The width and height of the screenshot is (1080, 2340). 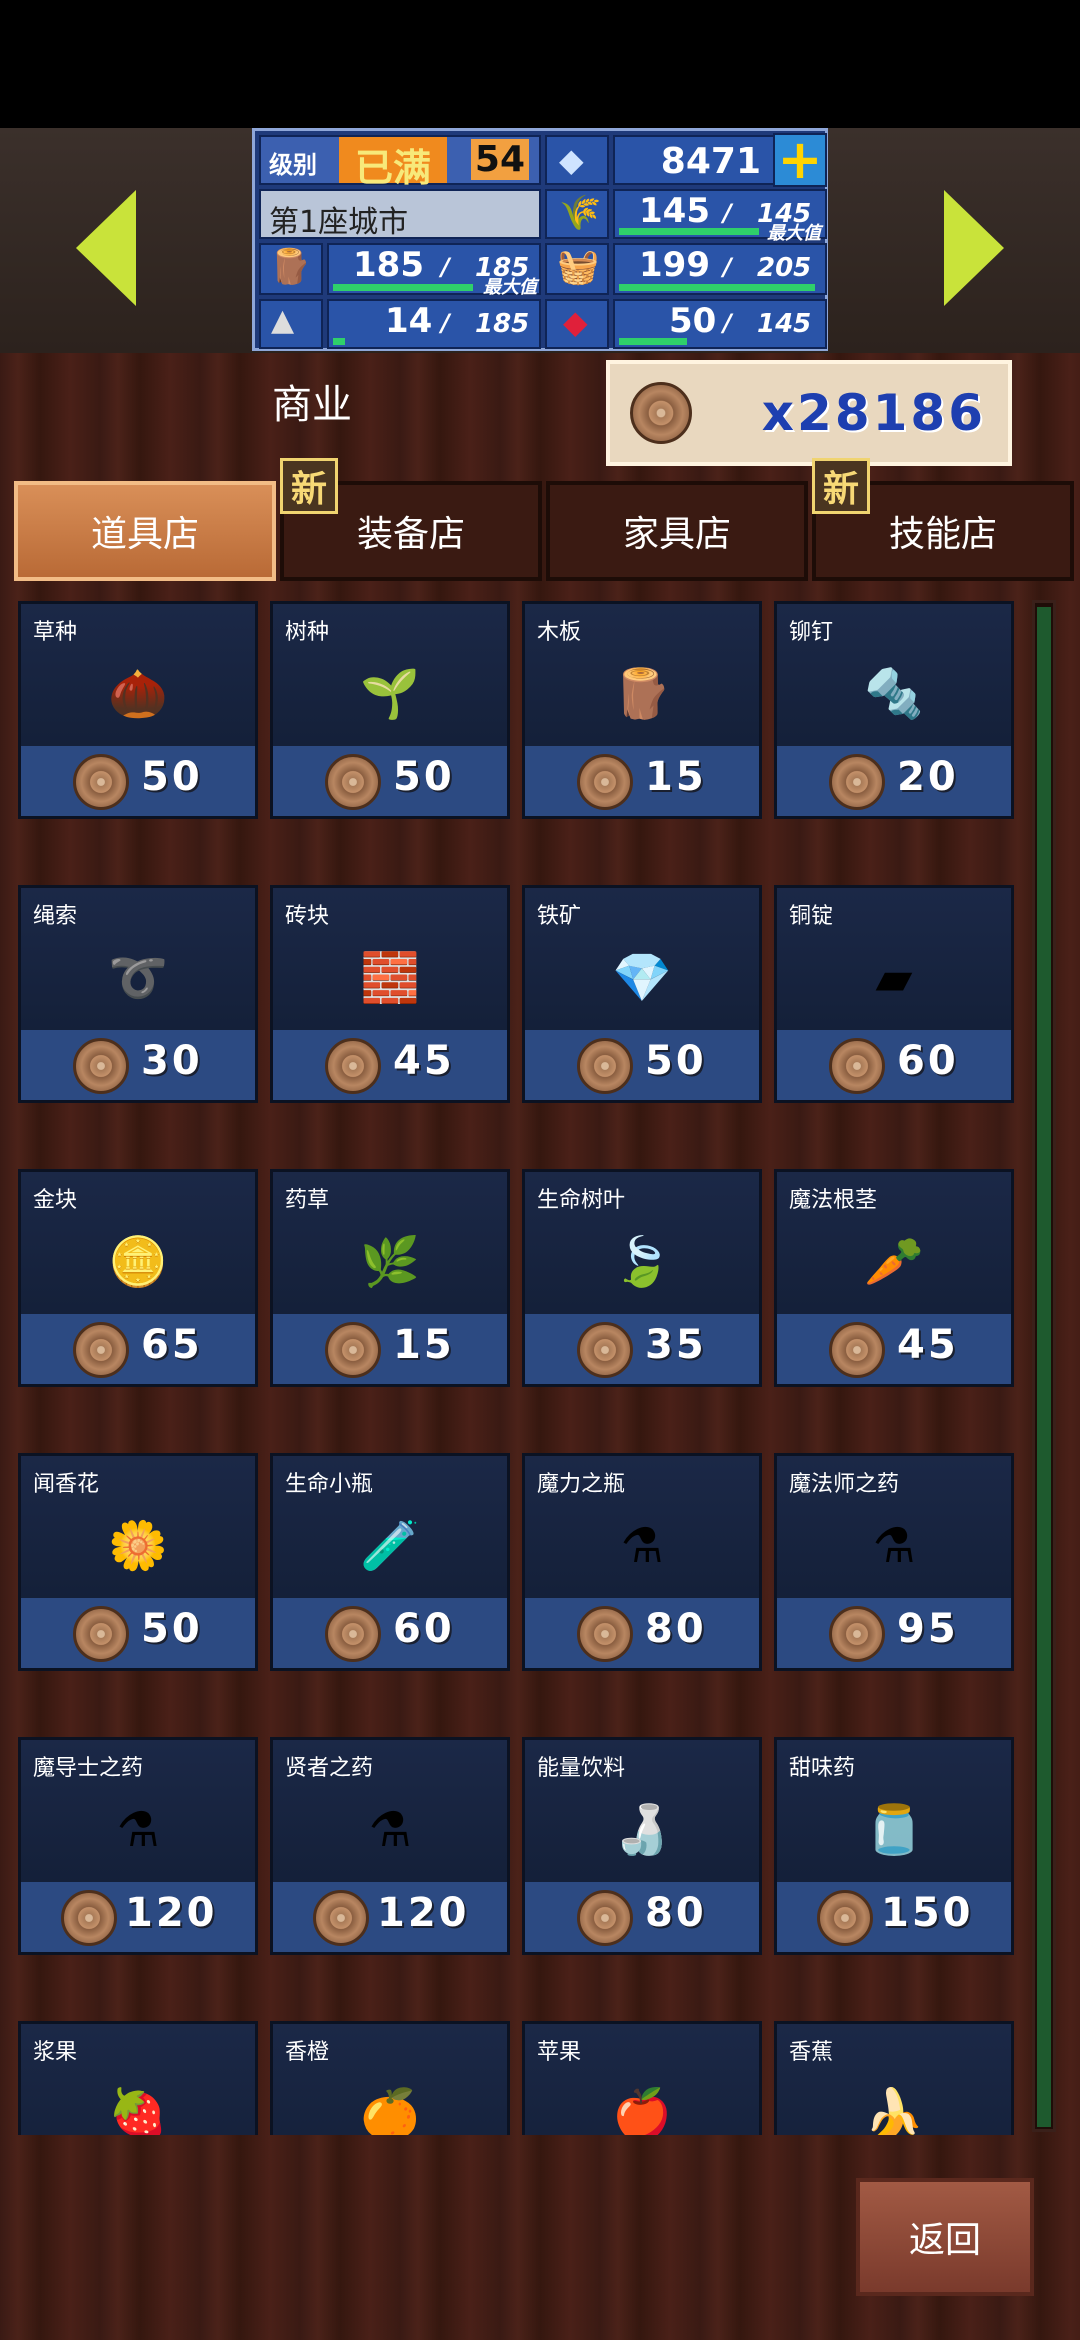 What do you see at coordinates (581, 1768) in the screenshot?
I see `item-name: 能量饮料` at bounding box center [581, 1768].